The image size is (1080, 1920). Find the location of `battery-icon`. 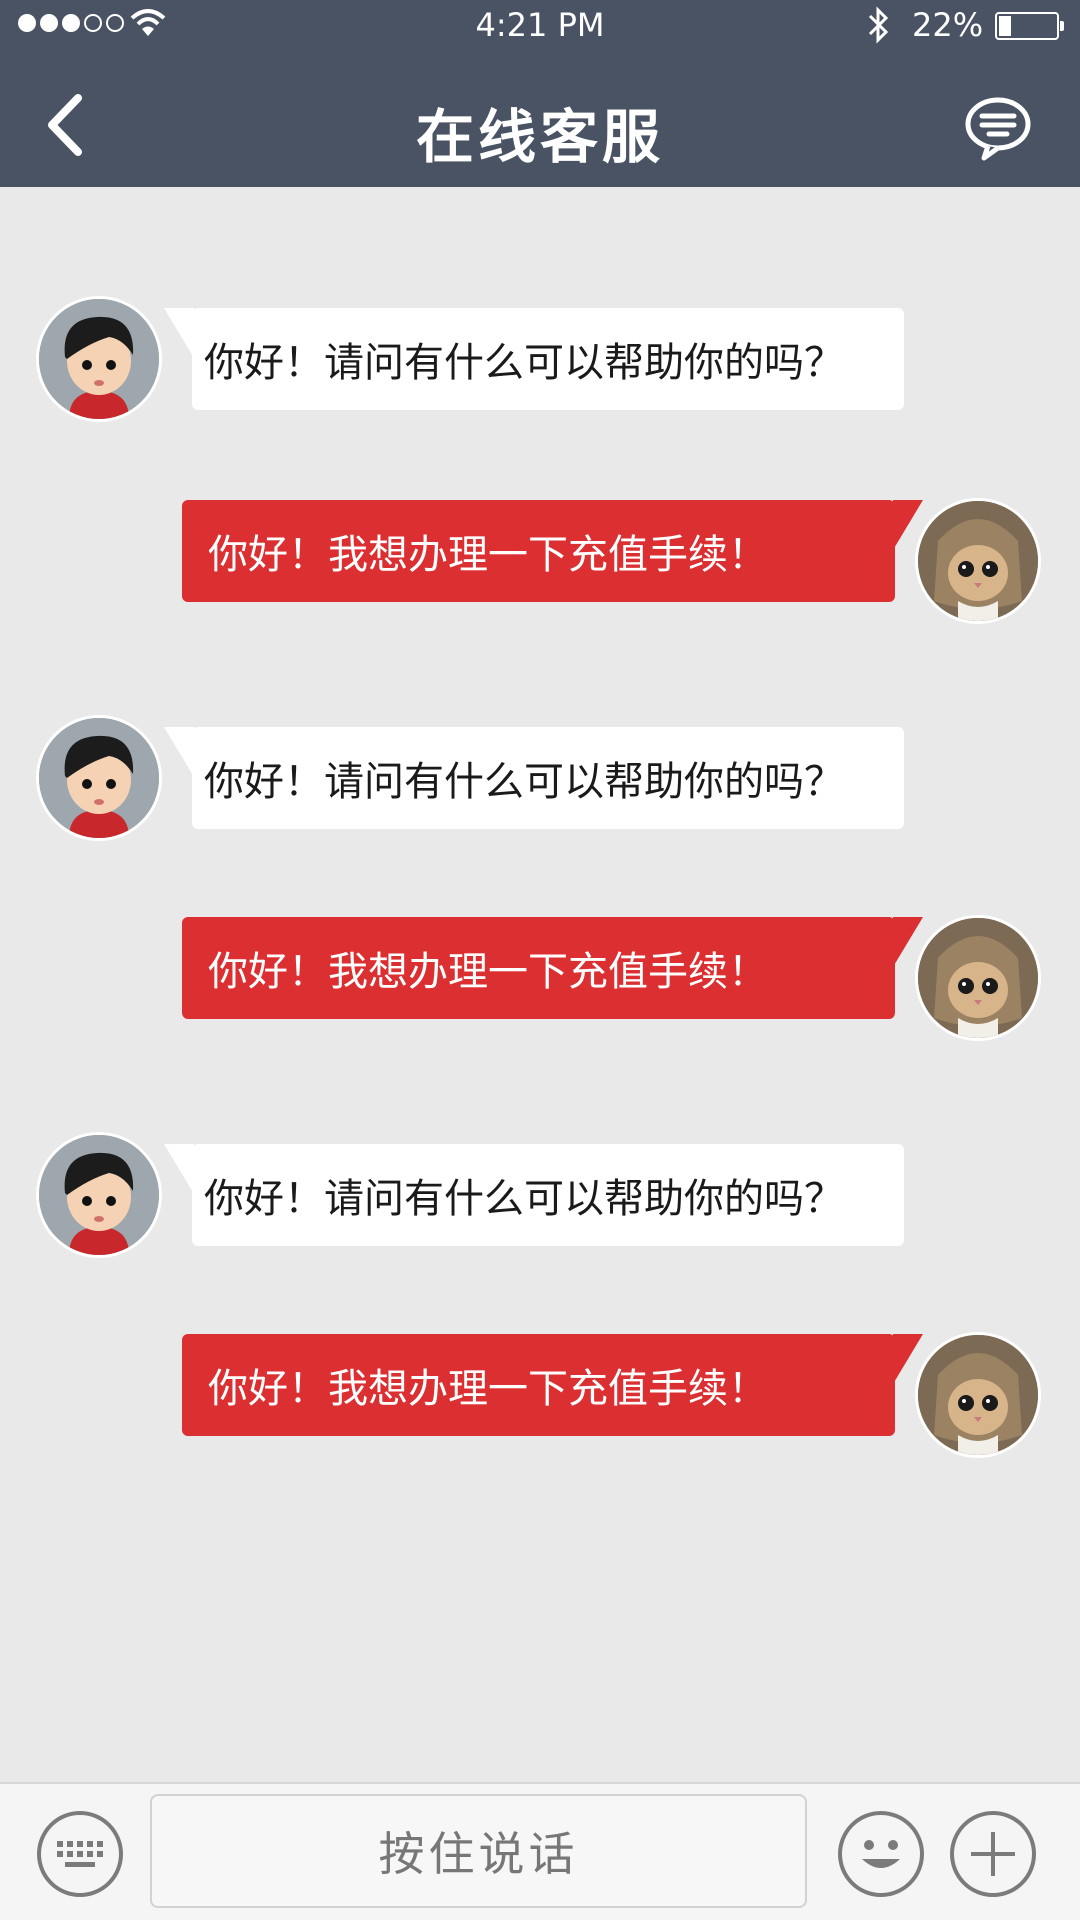

battery-icon is located at coordinates (1029, 26).